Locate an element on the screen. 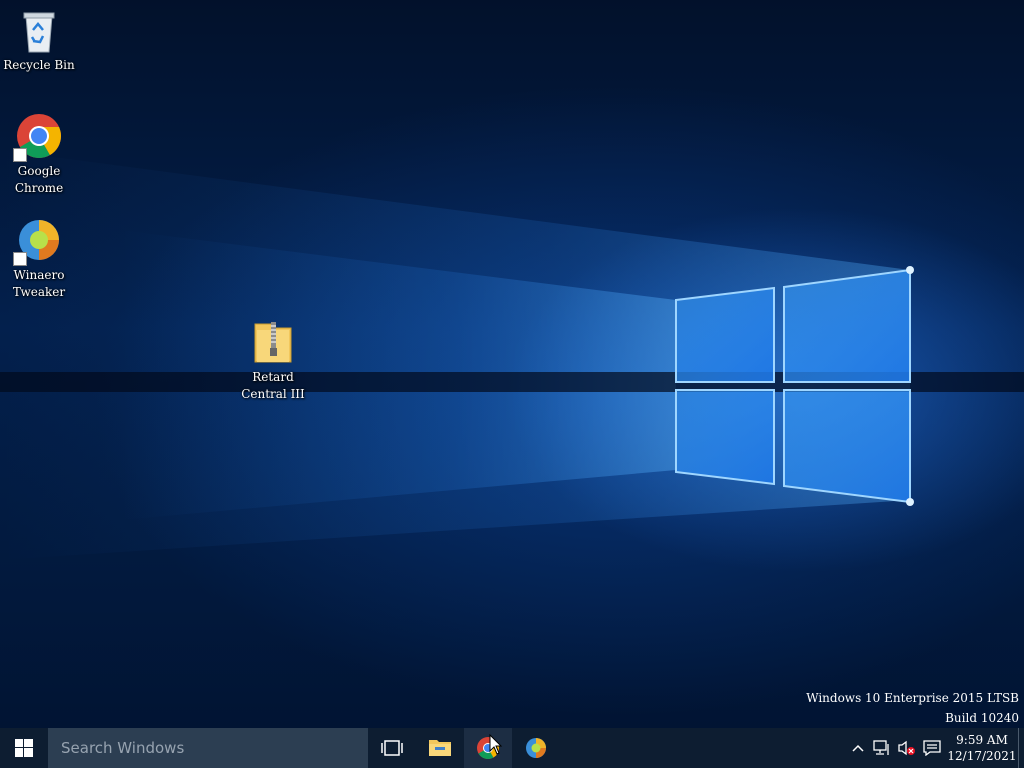  search-box: Search Windows is located at coordinates (208, 748).